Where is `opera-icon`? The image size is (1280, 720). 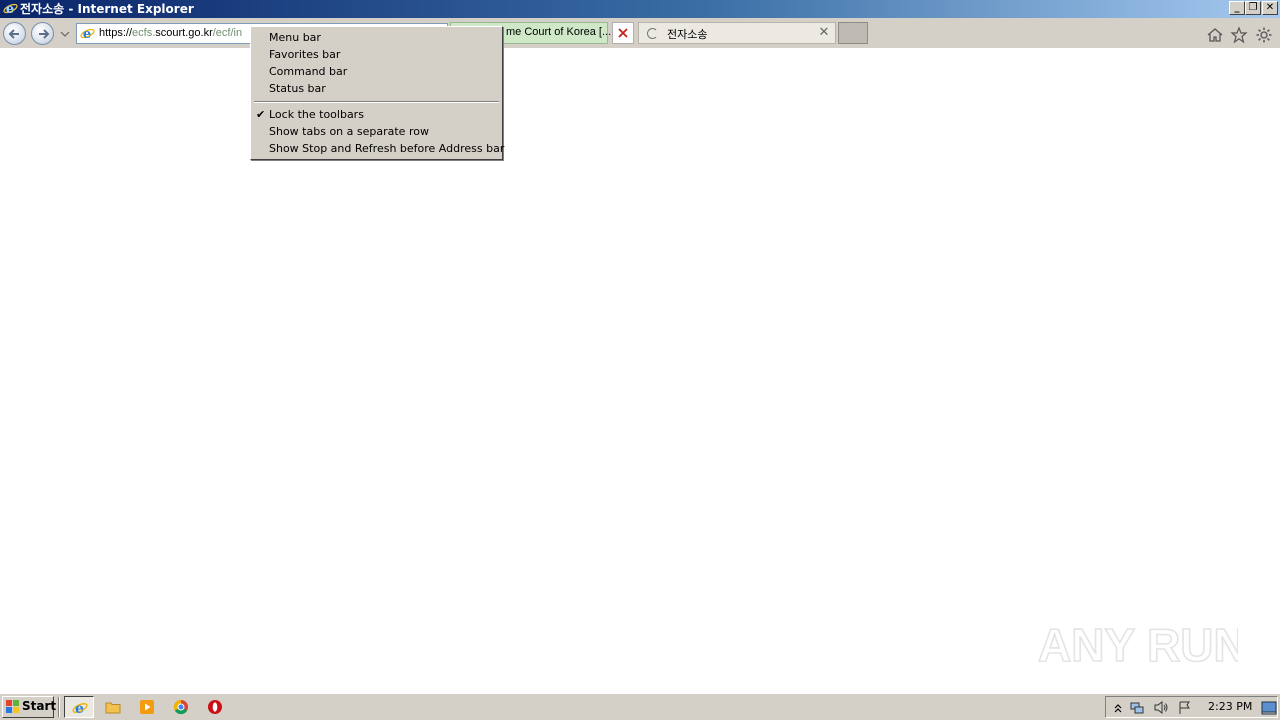 opera-icon is located at coordinates (215, 707).